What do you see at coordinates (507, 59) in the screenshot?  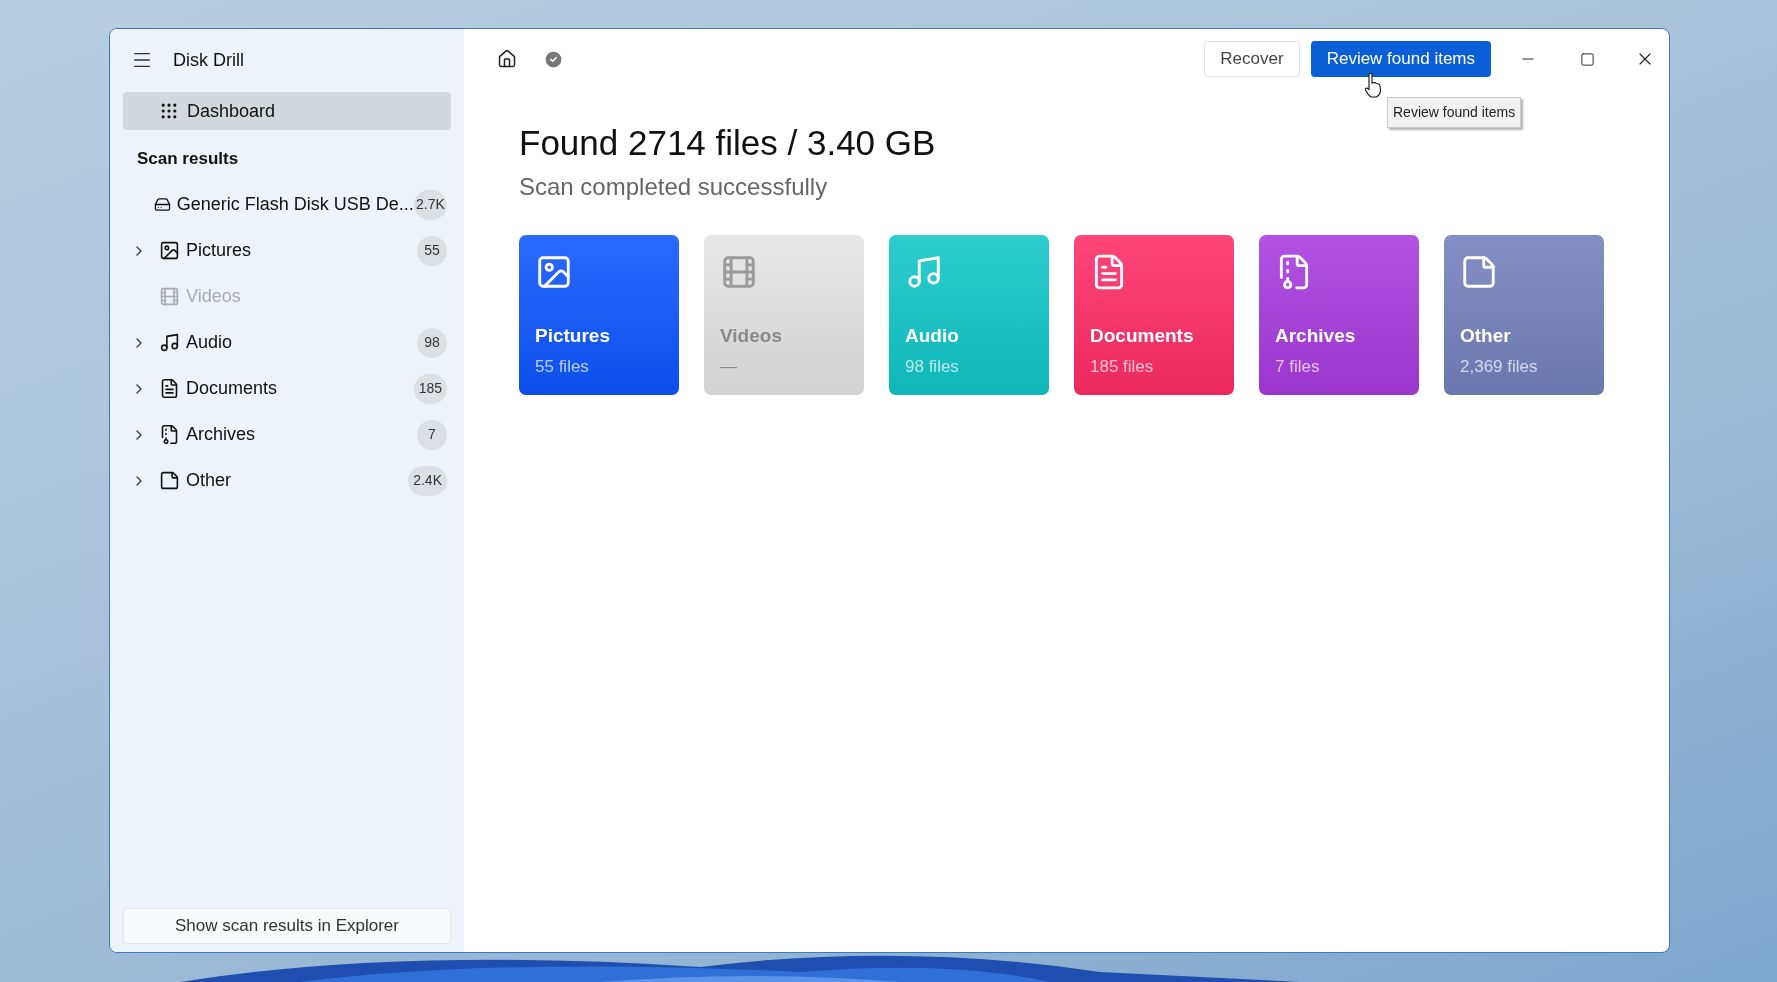 I see `home-icon` at bounding box center [507, 59].